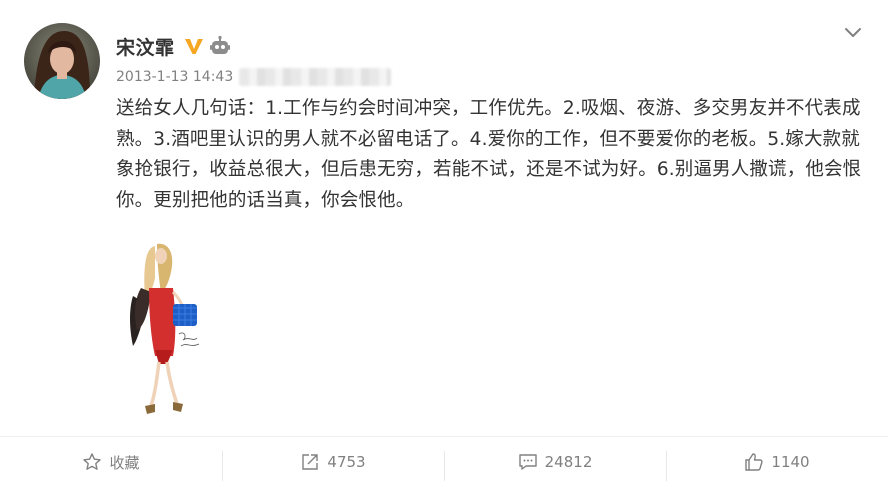 This screenshot has width=888, height=487. I want to click on avatar, so click(62, 61).